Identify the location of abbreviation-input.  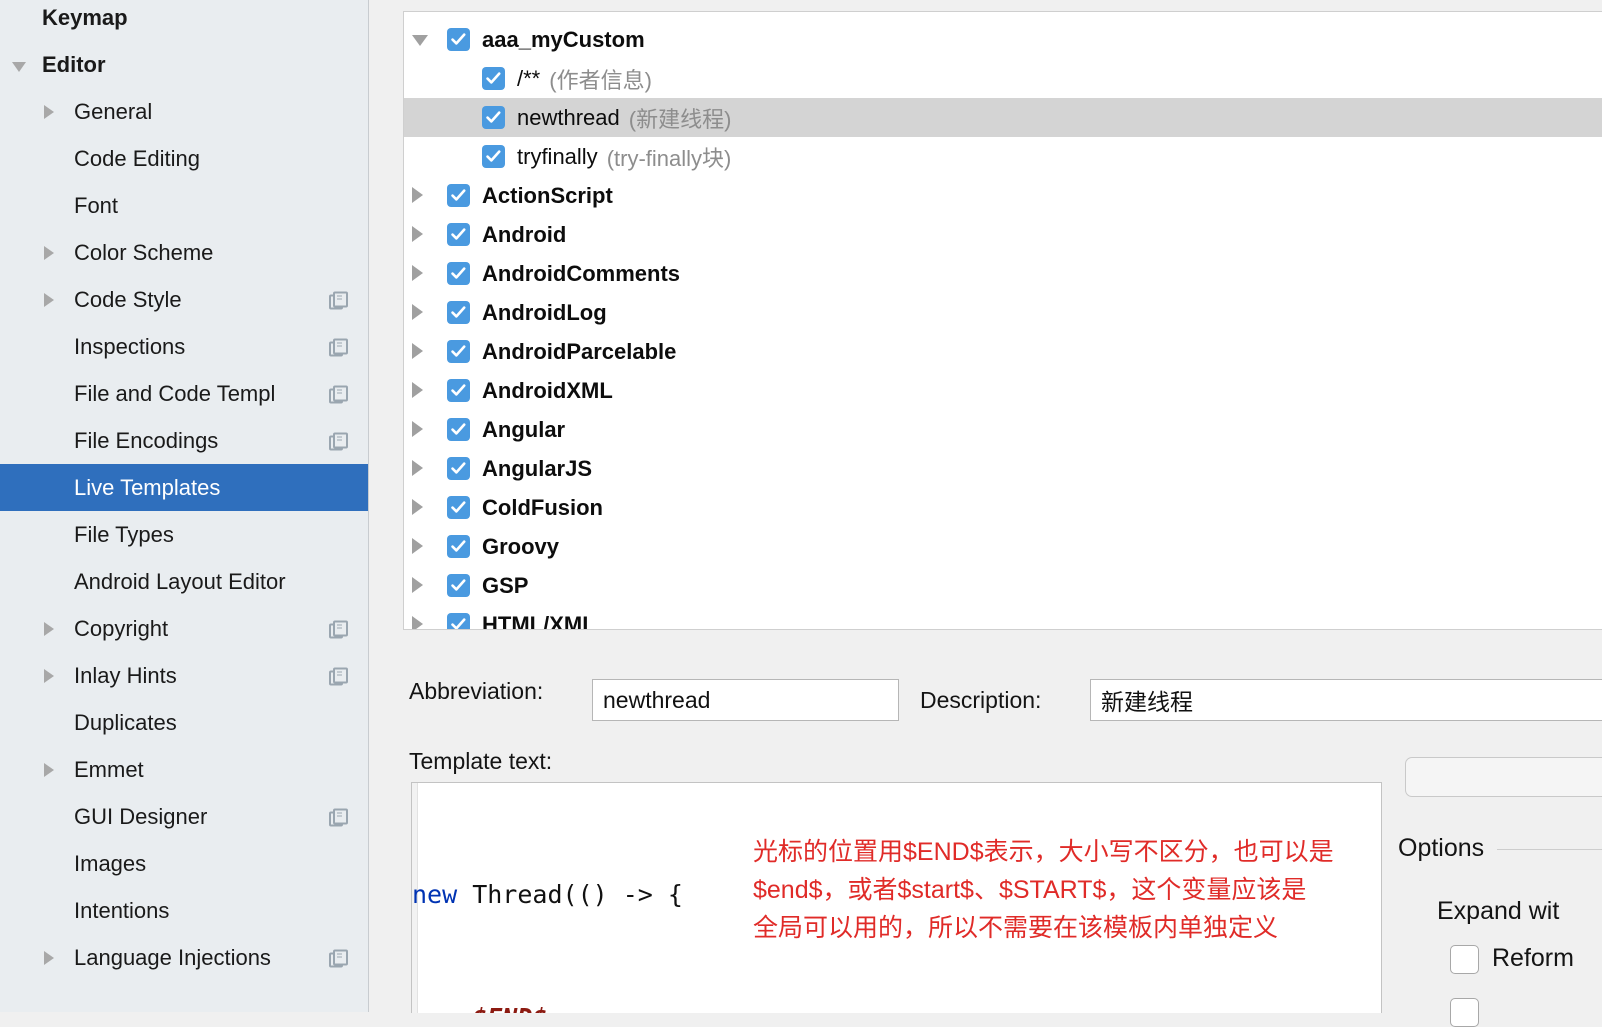
(745, 700).